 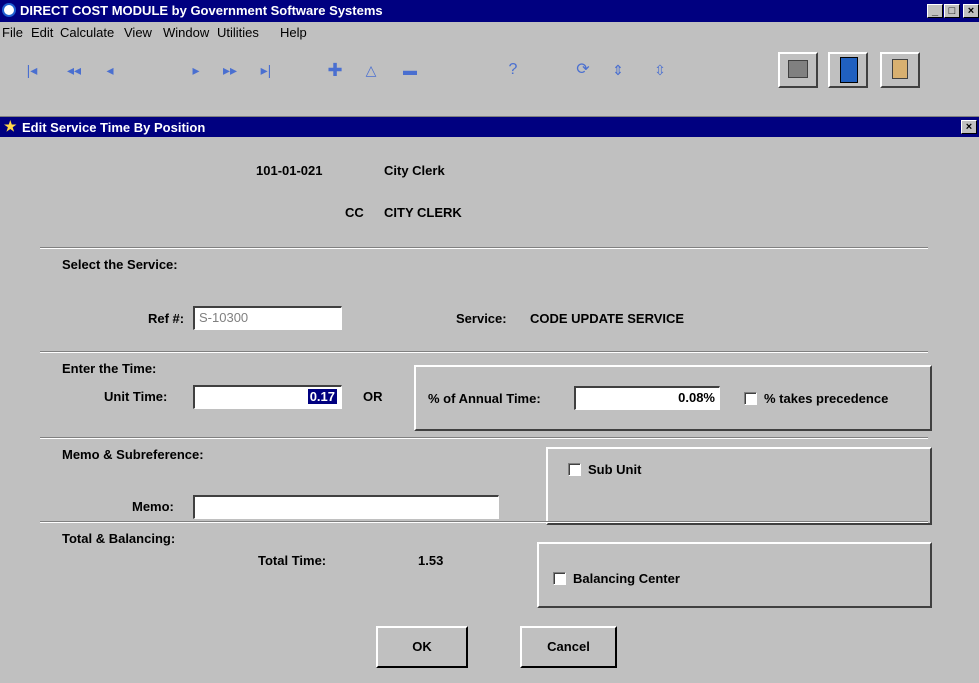 I want to click on memo-label: Memo:, so click(x=153, y=506).